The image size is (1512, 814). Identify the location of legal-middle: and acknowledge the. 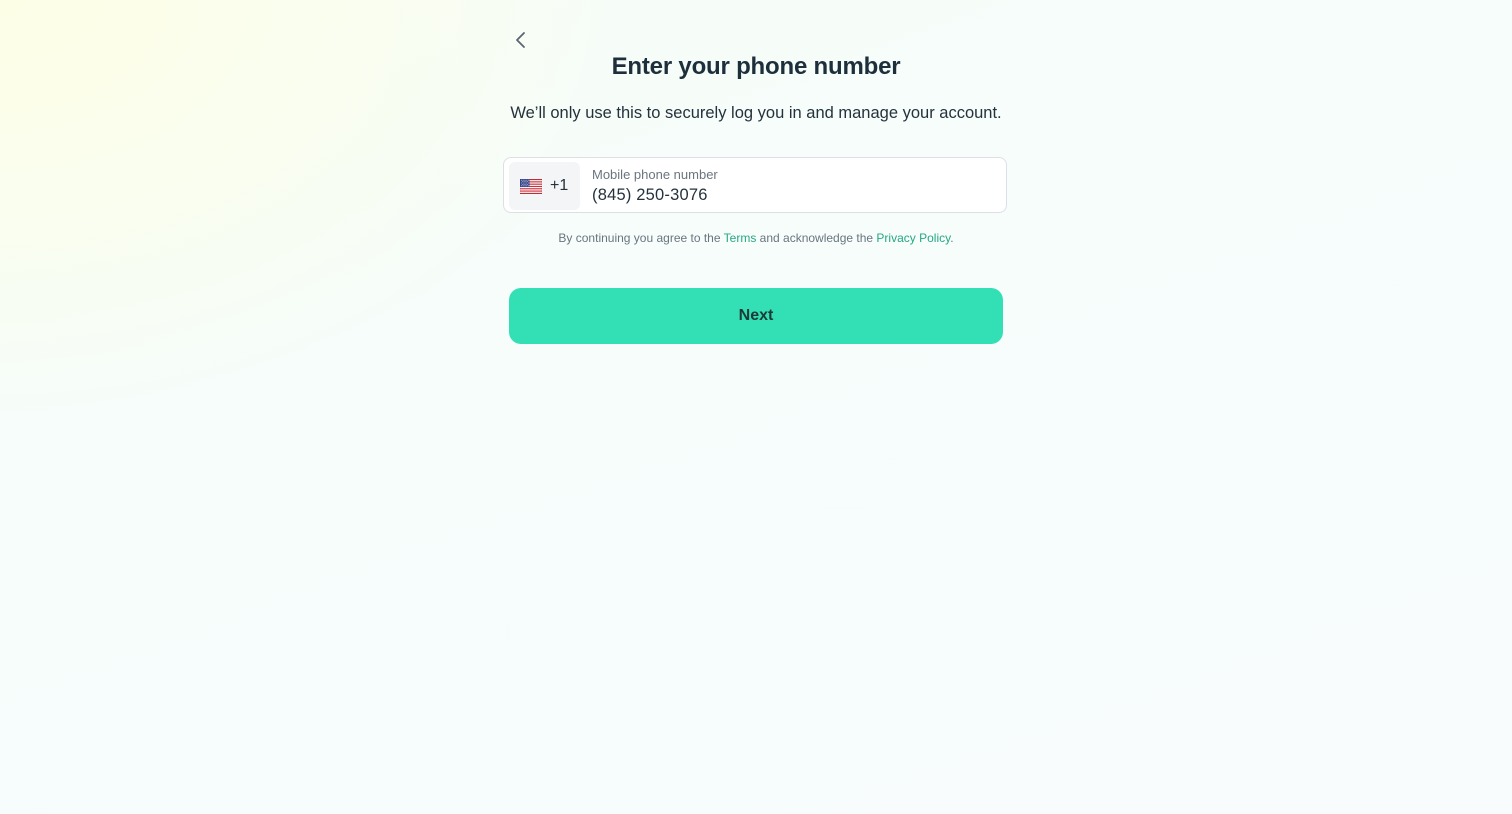
(816, 238).